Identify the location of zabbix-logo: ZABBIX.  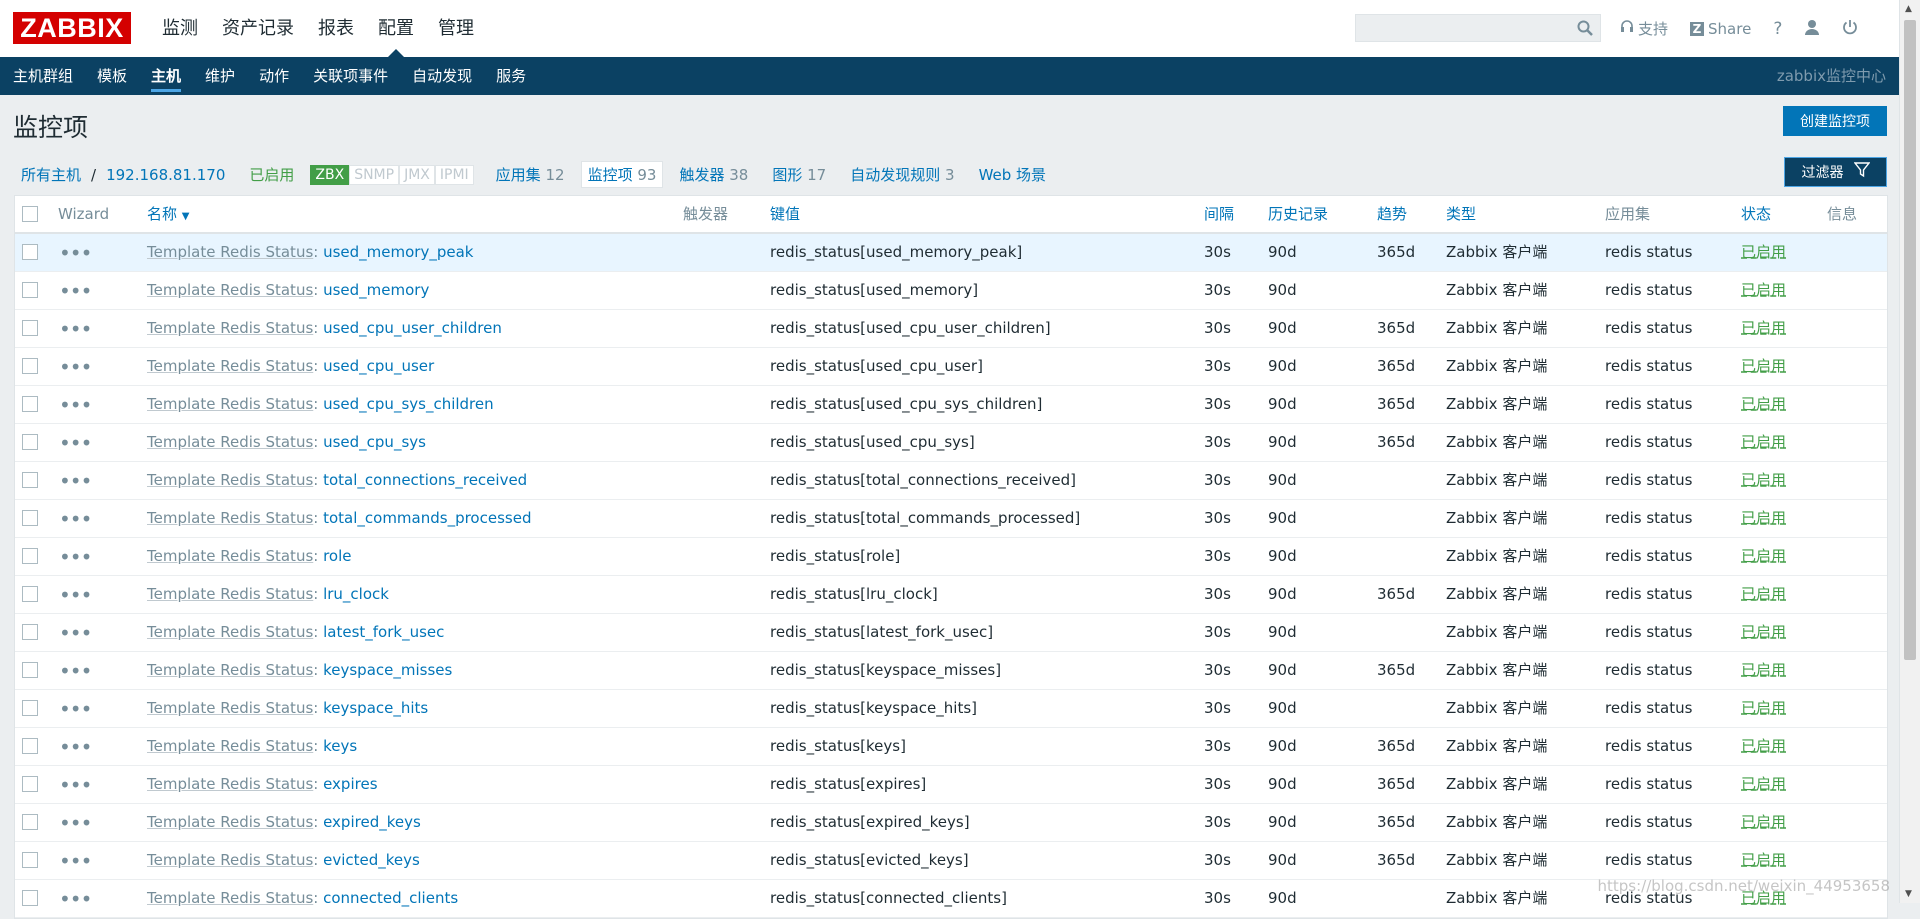
(72, 28).